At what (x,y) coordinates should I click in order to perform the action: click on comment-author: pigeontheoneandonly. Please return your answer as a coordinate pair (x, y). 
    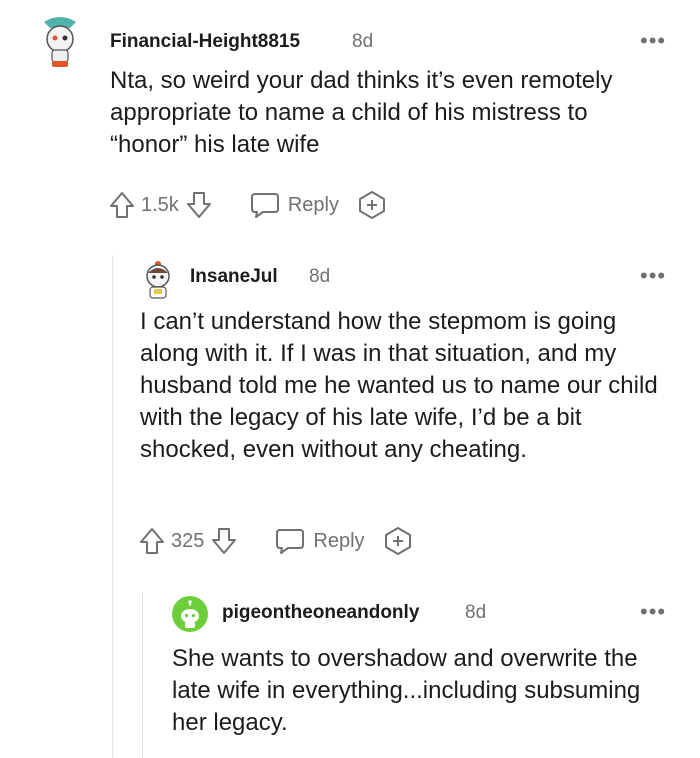
    Looking at the image, I should click on (320, 613).